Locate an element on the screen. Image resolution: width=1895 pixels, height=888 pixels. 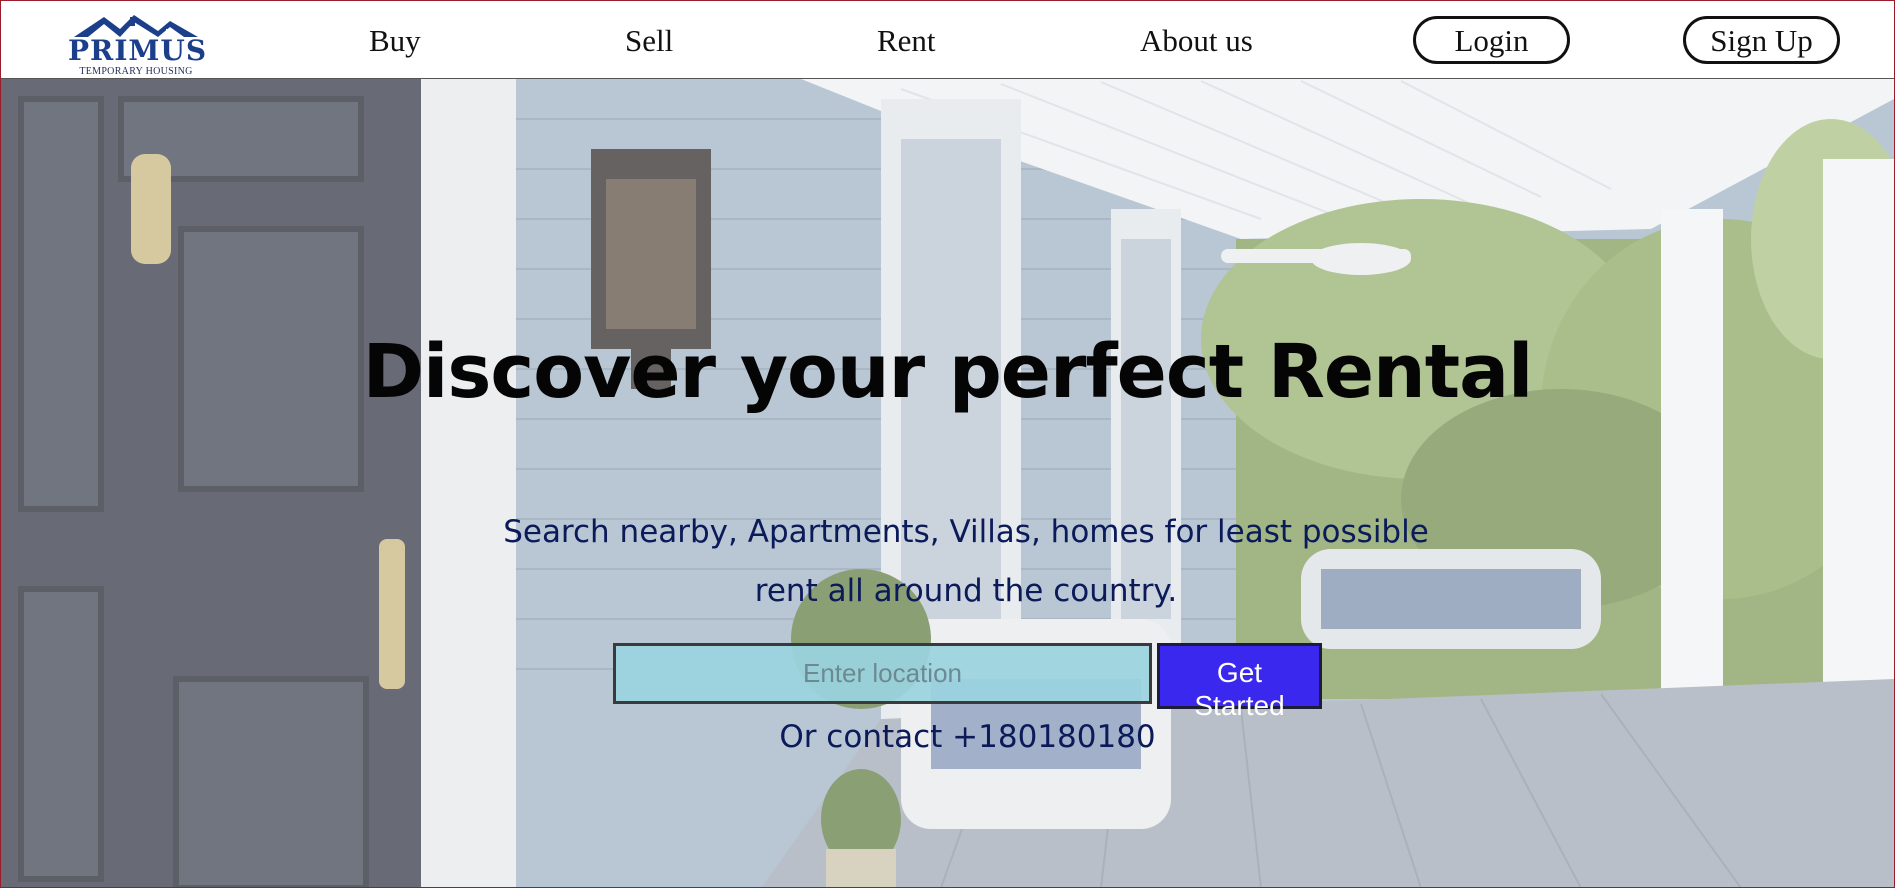
nav-link-buy: Buy is located at coordinates (395, 41).